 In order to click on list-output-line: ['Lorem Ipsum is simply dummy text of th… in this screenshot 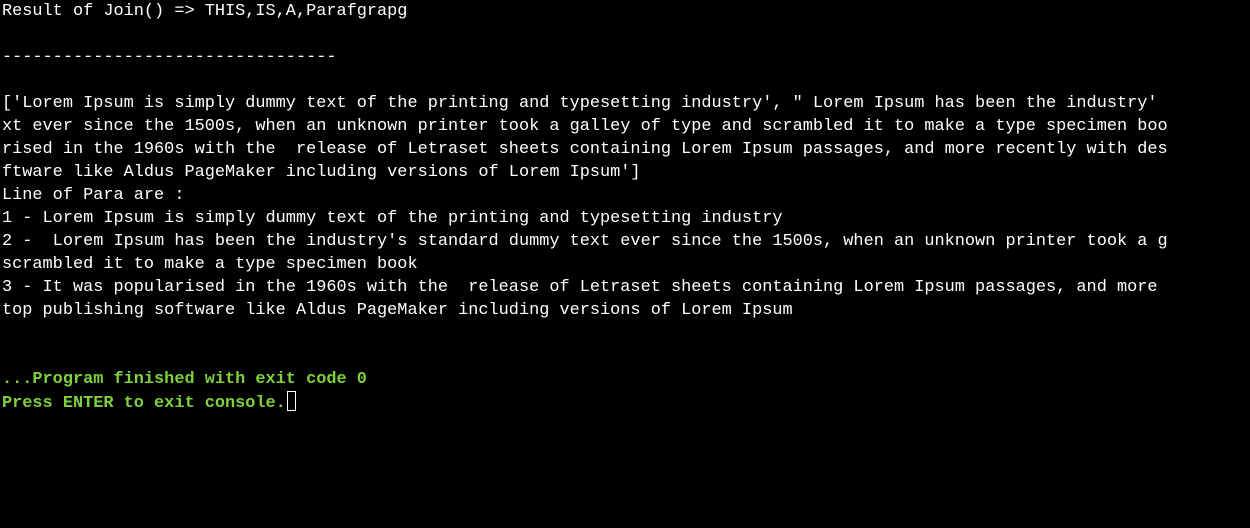, I will do `click(580, 103)`.